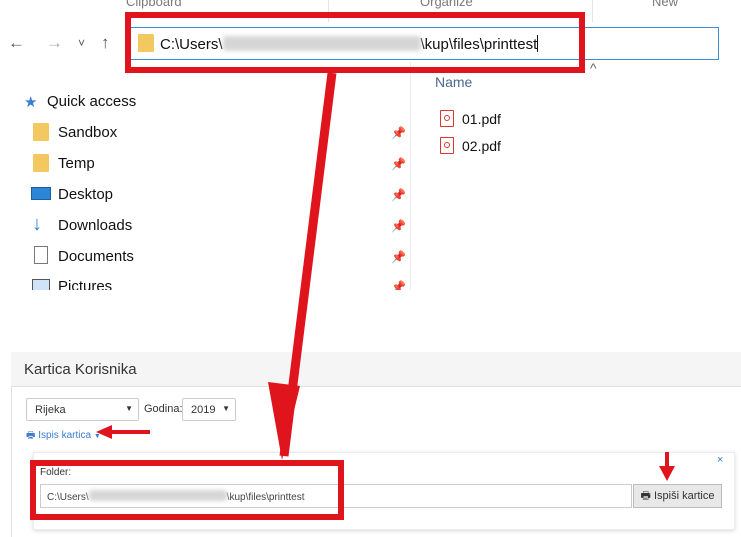  Describe the element at coordinates (104, 432) in the screenshot. I see `link-arrow-head` at that location.